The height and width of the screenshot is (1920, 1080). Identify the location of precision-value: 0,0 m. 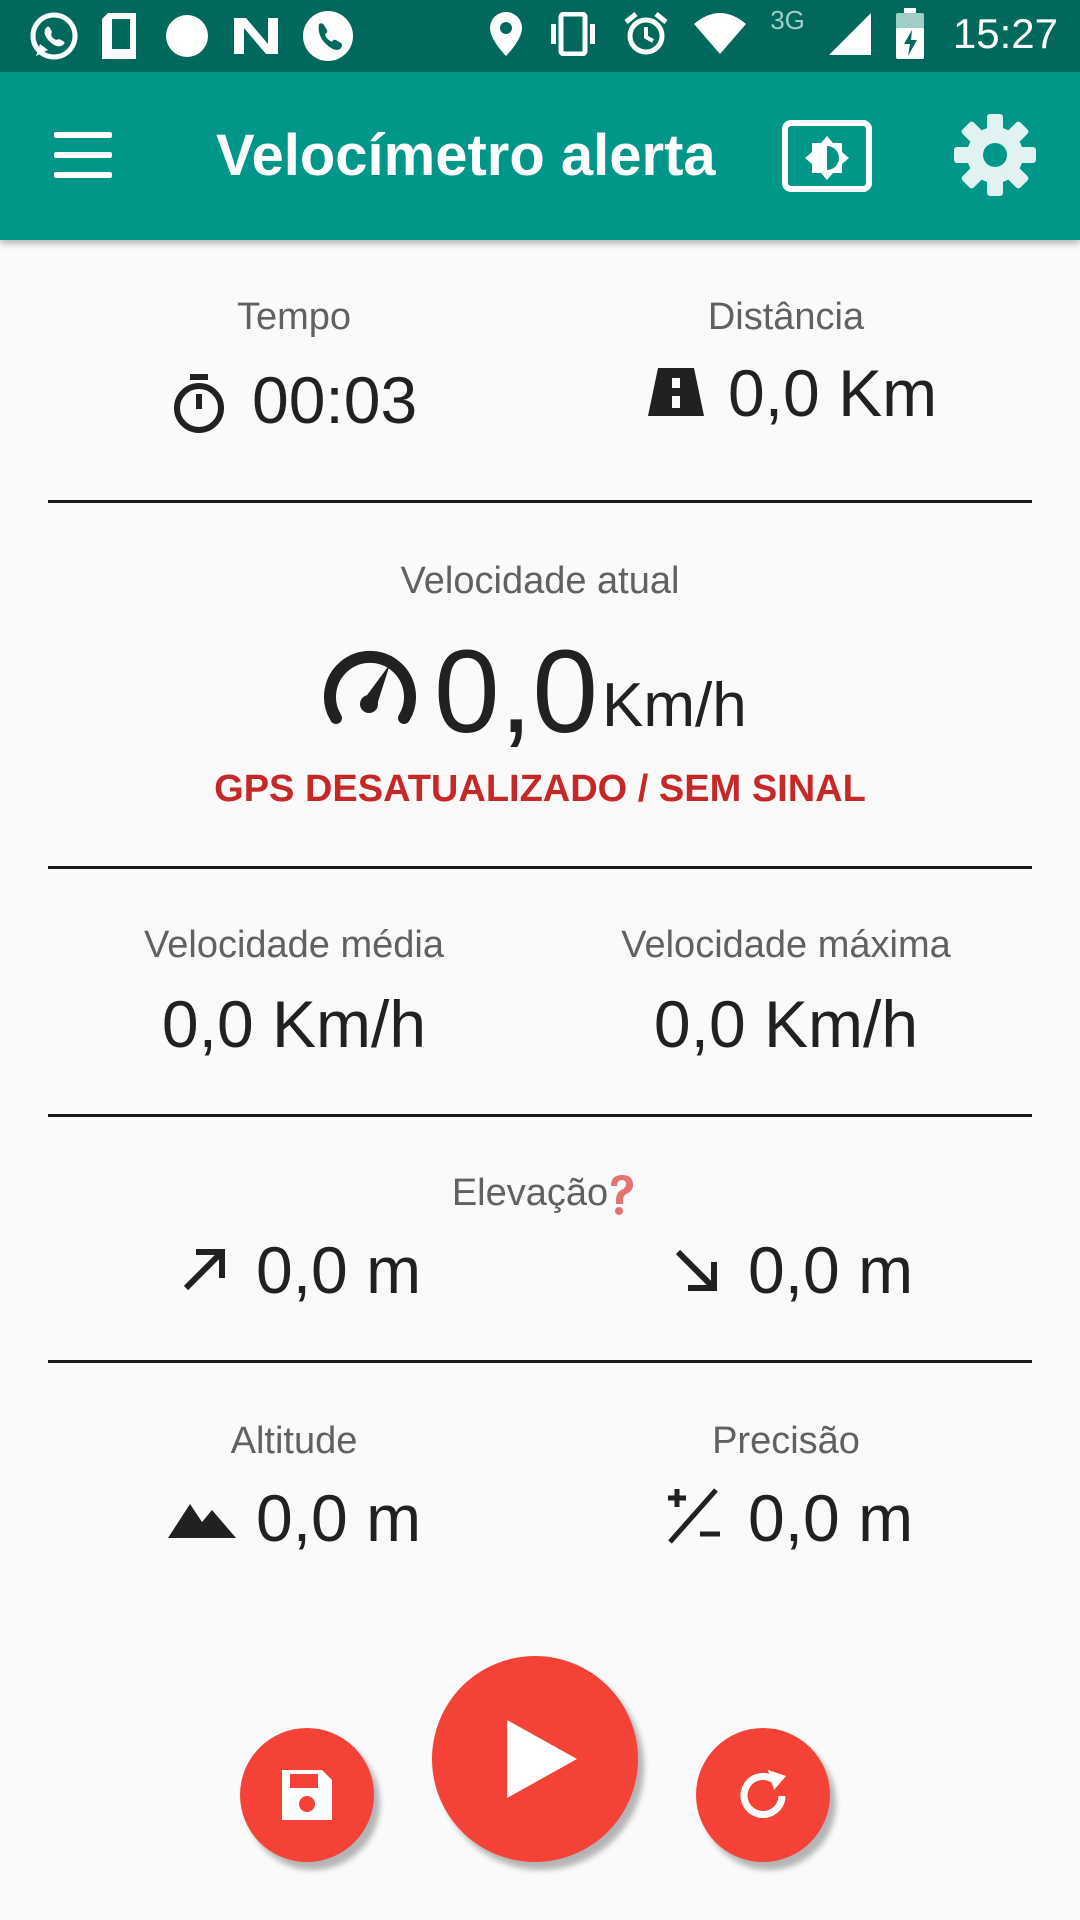
(831, 1518).